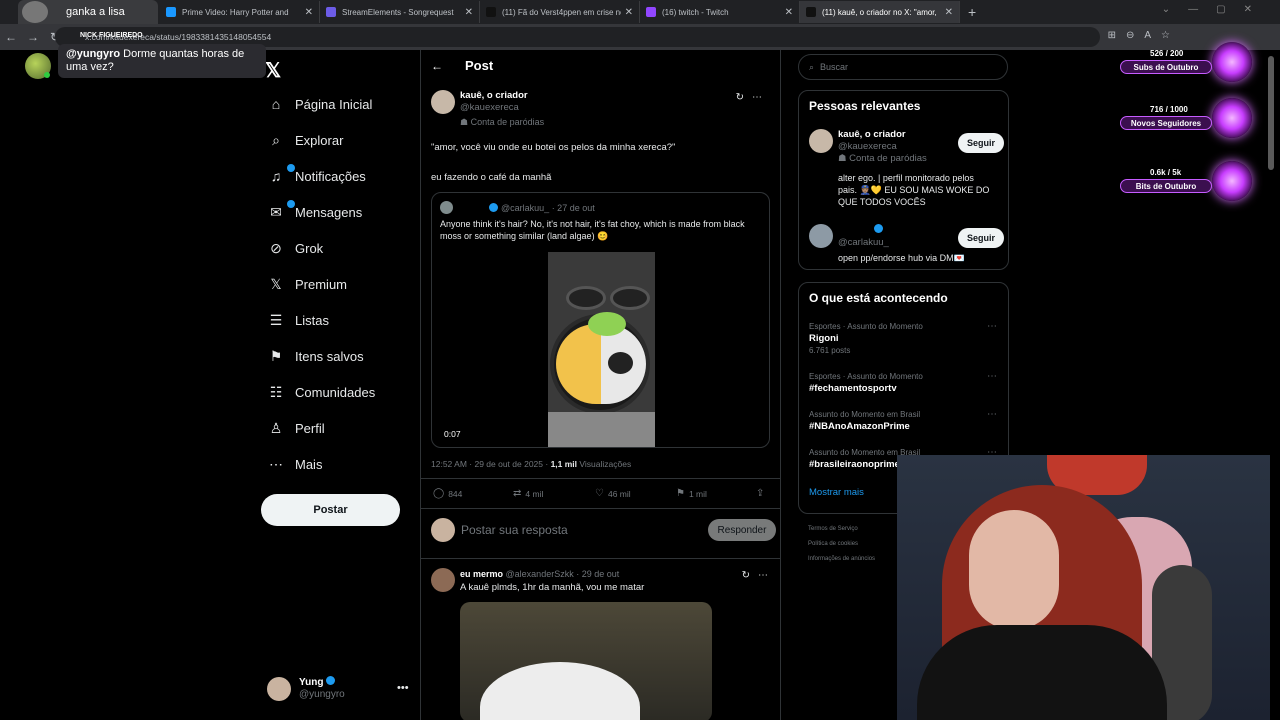 Image resolution: width=1280 pixels, height=720 pixels. I want to click on quote-video, so click(601, 349).